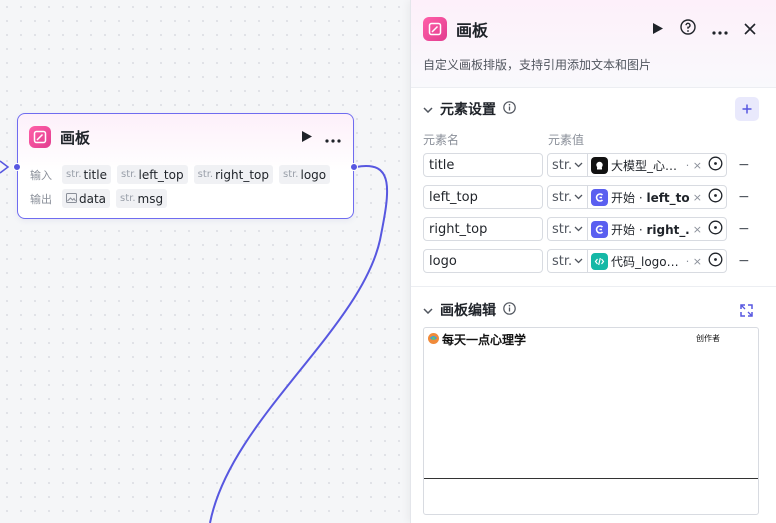  What do you see at coordinates (304, 174) in the screenshot?
I see `input-tag-logo: str. logo` at bounding box center [304, 174].